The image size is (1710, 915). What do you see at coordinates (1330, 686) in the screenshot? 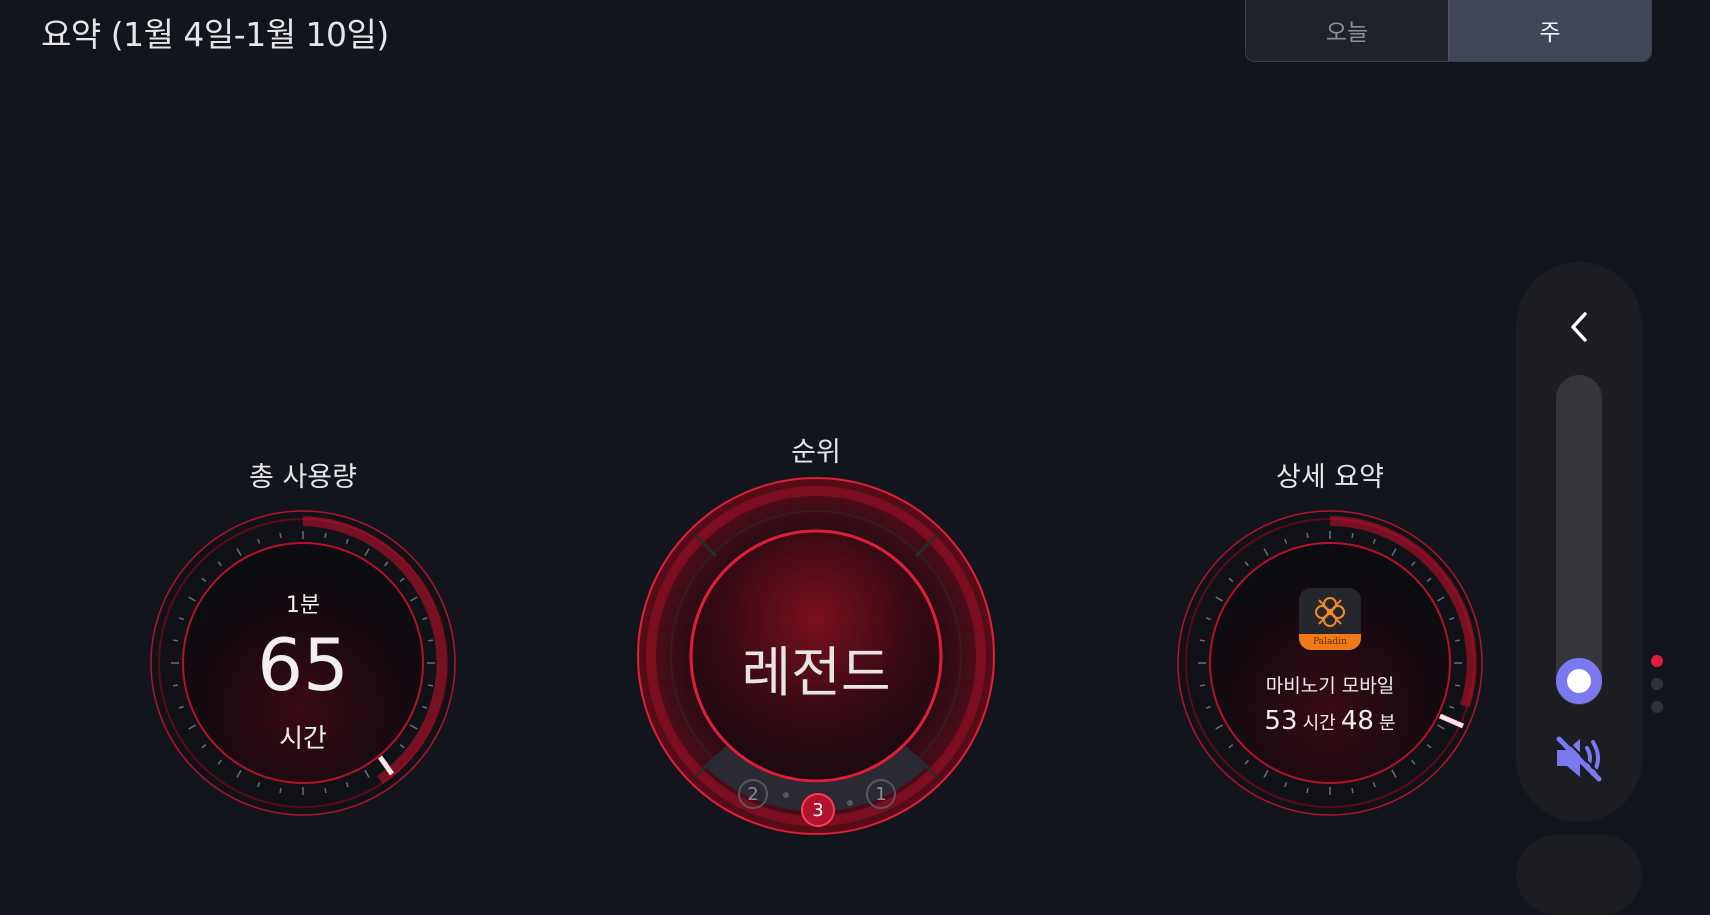
I see `detail-app-name: 마비노기 모바일` at bounding box center [1330, 686].